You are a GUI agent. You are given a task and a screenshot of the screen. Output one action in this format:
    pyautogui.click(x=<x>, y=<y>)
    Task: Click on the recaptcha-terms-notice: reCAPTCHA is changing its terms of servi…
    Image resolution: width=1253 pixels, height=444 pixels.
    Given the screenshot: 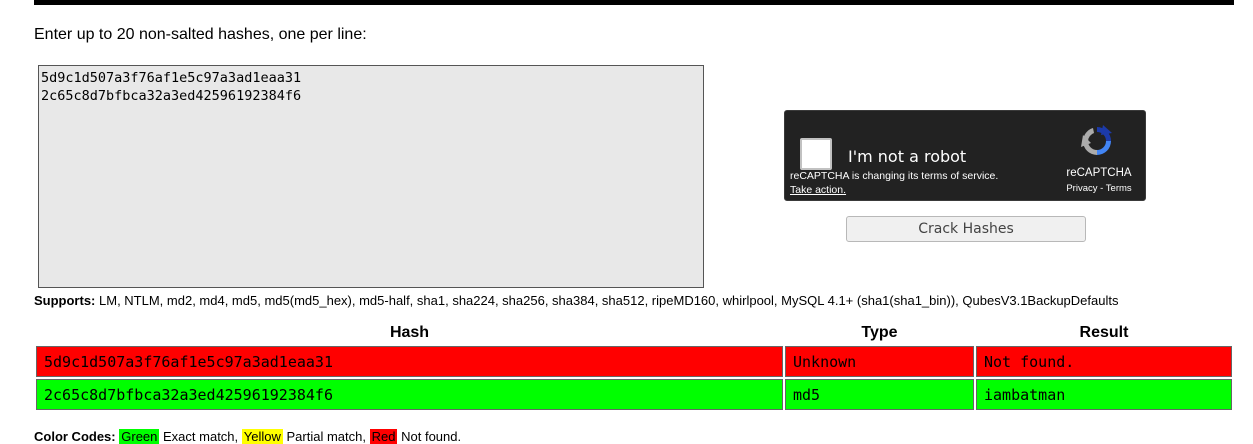 What is the action you would take?
    pyautogui.click(x=894, y=176)
    